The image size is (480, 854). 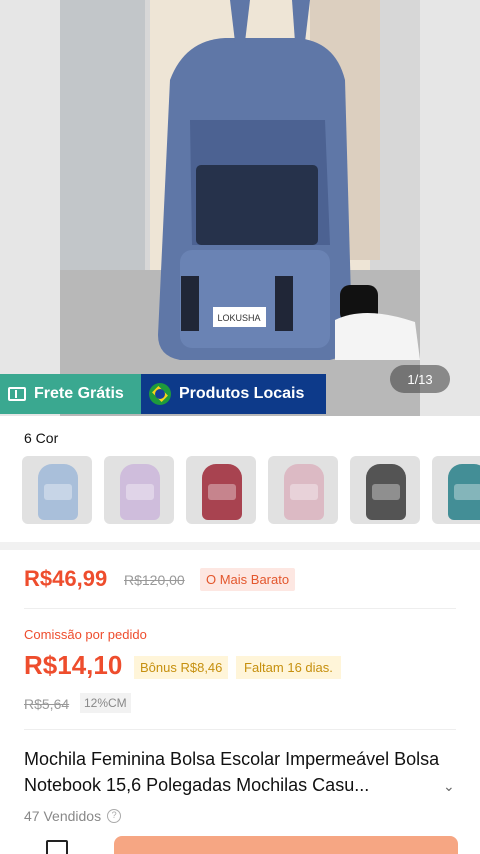 What do you see at coordinates (288, 667) in the screenshot?
I see `days-left-badge: Faltam 16 dias.` at bounding box center [288, 667].